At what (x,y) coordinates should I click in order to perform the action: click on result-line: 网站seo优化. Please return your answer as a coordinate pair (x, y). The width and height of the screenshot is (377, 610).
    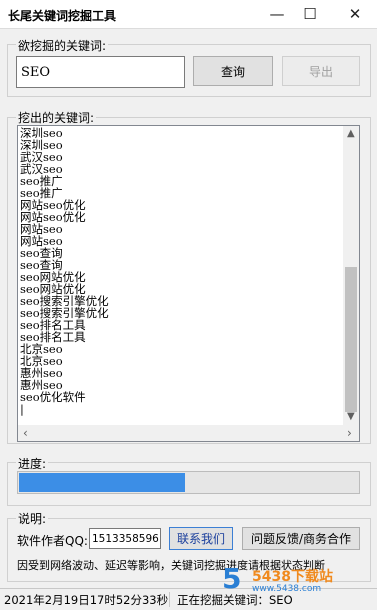
    Looking at the image, I should click on (53, 217).